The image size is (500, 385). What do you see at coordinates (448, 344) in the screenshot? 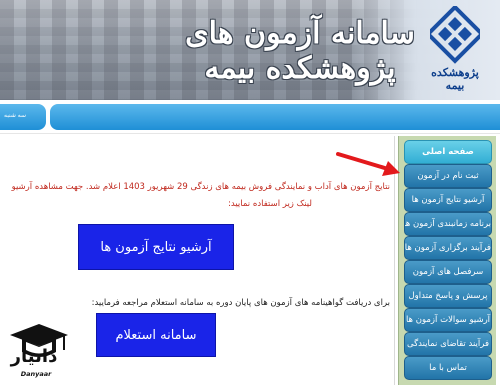
I see `sidebar-item-agency-request: فرآیند تقاضای نمایندگی` at bounding box center [448, 344].